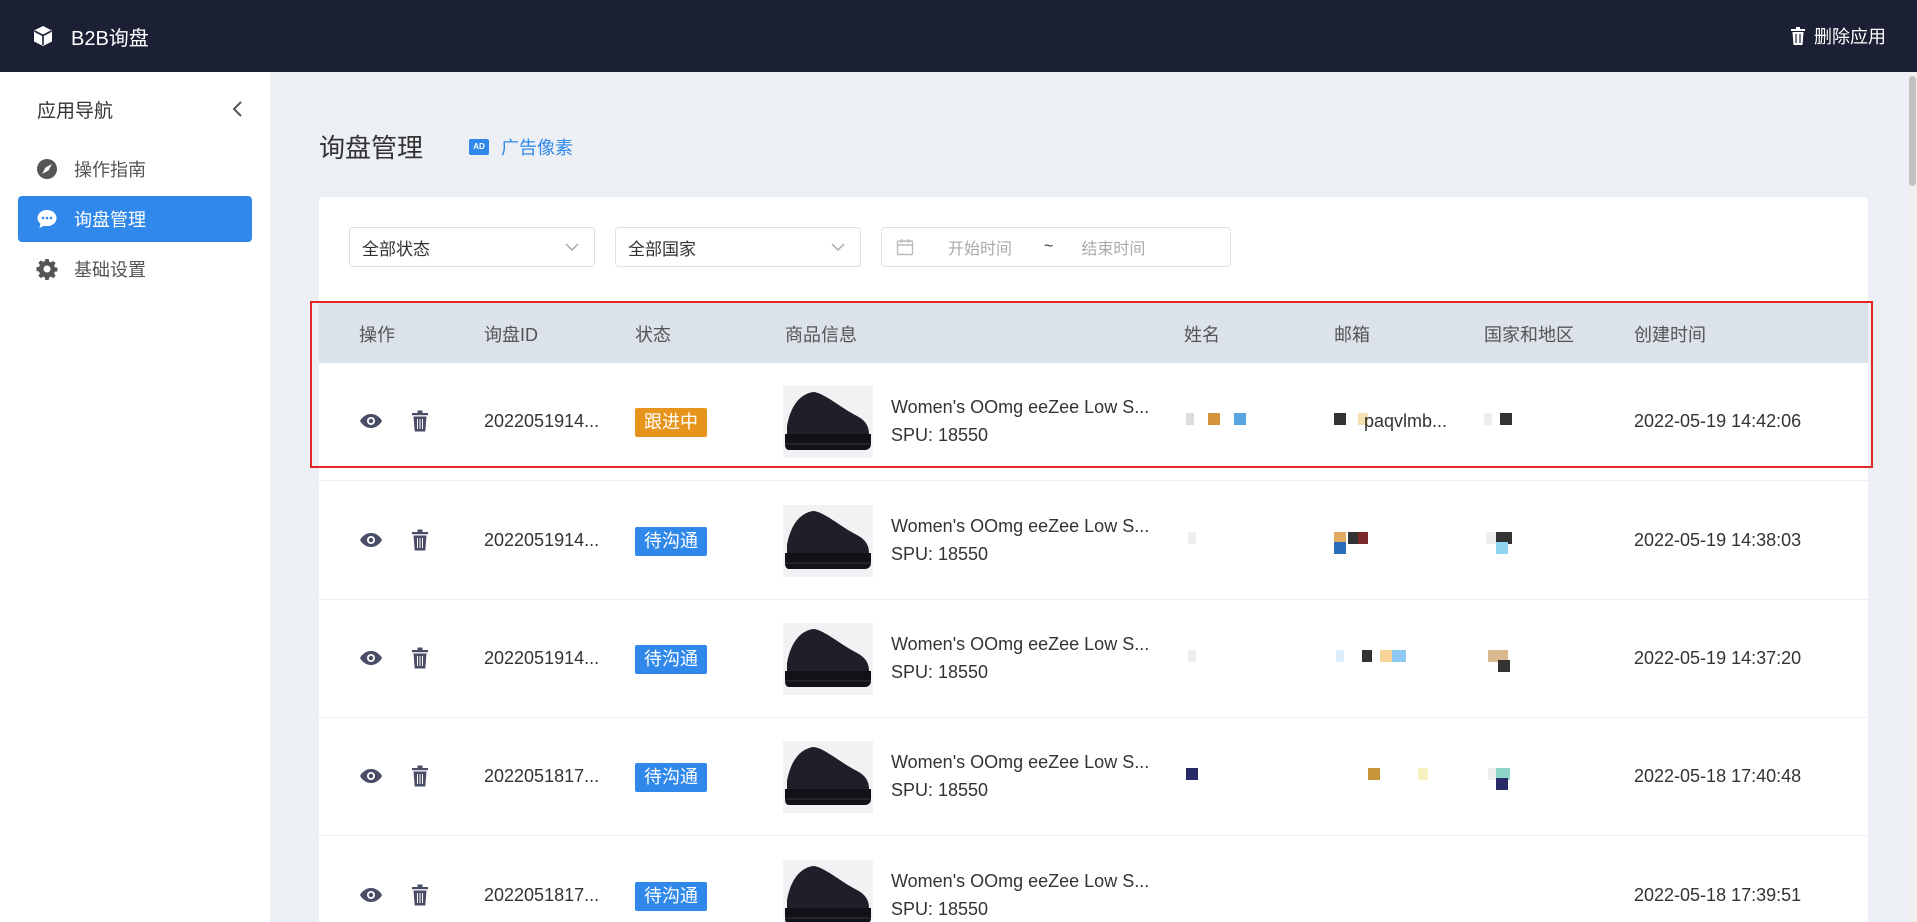  Describe the element at coordinates (110, 220) in the screenshot. I see `sidebar-item-label: 询盘管理` at that location.